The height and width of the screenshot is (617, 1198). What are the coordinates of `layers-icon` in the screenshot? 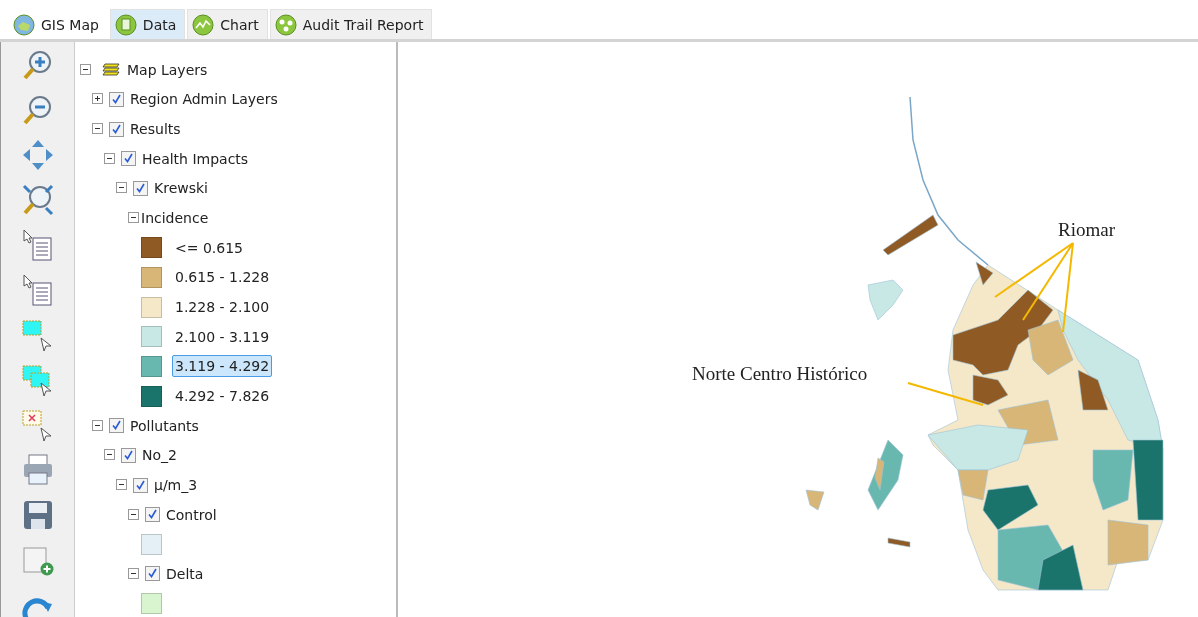 It's located at (111, 69).